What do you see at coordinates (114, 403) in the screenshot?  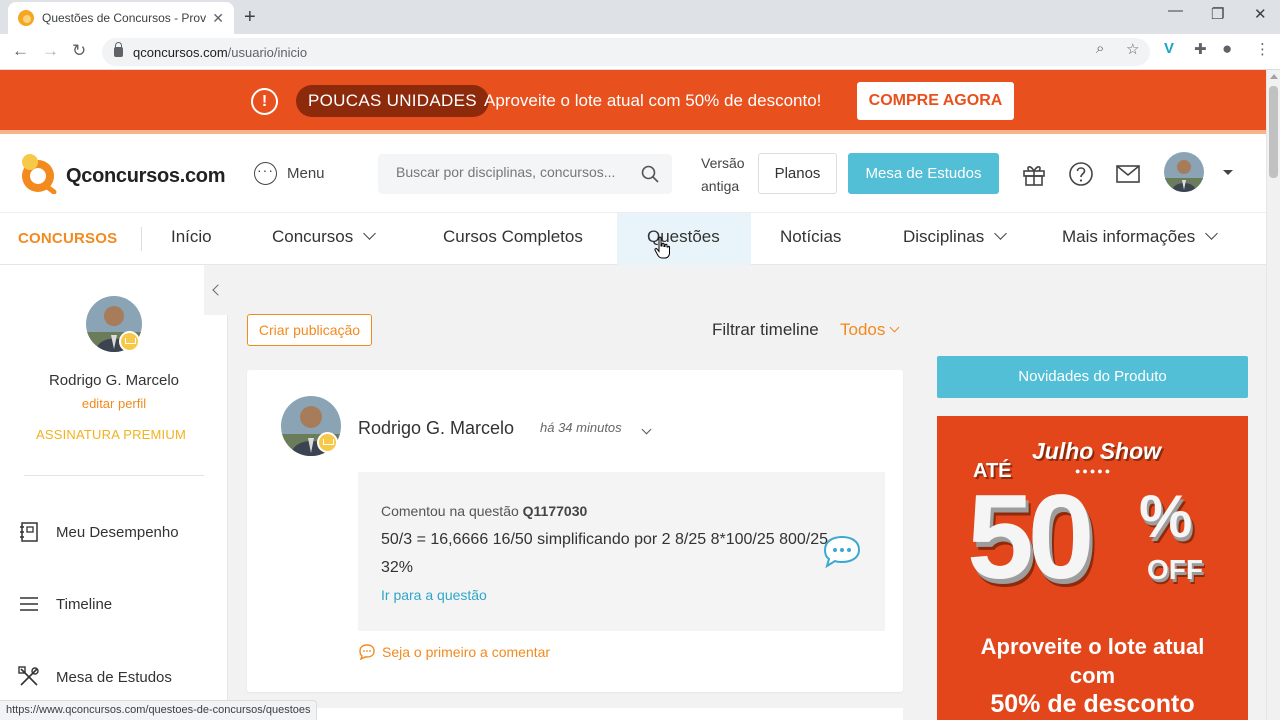 I see `edit-profile-link: editar perfil` at bounding box center [114, 403].